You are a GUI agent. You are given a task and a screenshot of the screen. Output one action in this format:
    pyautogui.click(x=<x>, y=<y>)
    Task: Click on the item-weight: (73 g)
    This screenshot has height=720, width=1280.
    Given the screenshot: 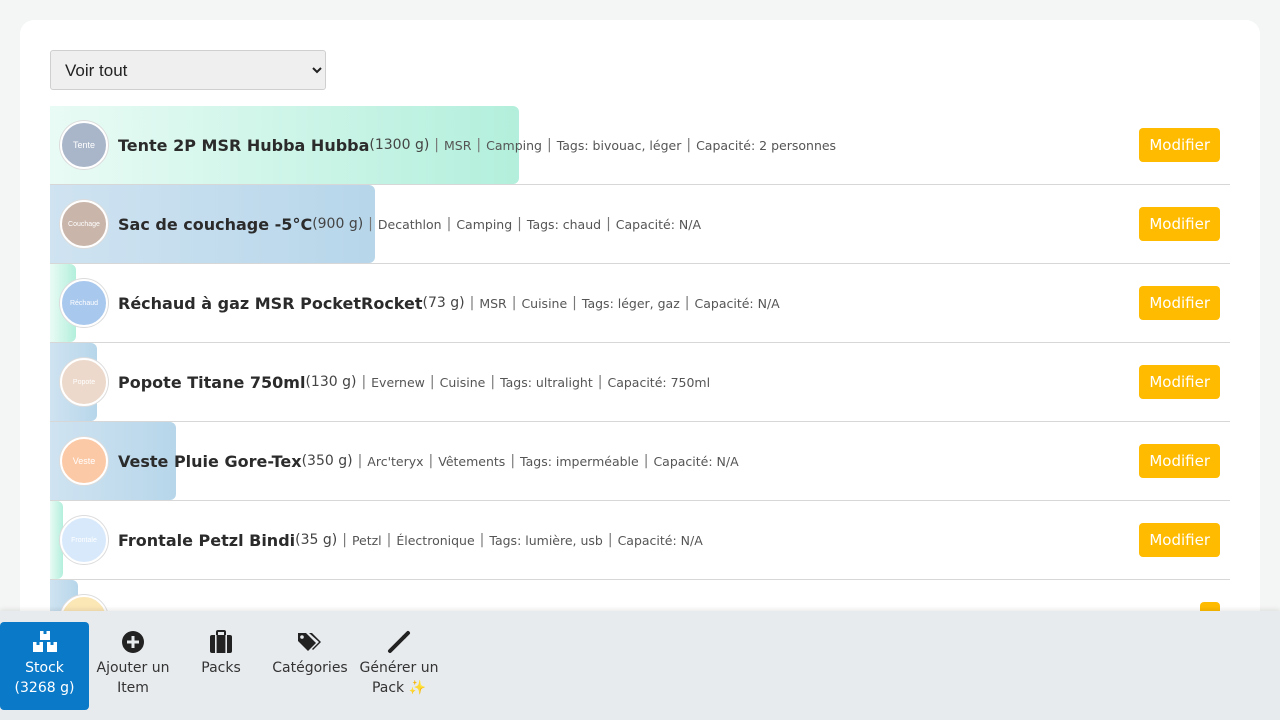 What is the action you would take?
    pyautogui.click(x=443, y=303)
    